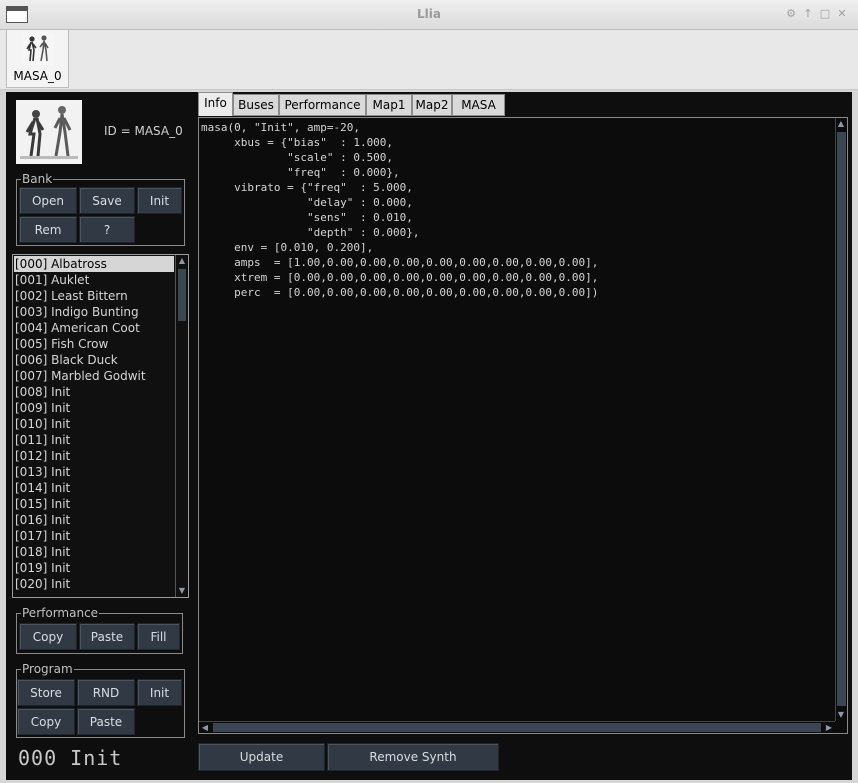 The image size is (858, 783). Describe the element at coordinates (205, 728) in the screenshot. I see `scroll-left-icon: ◀` at that location.